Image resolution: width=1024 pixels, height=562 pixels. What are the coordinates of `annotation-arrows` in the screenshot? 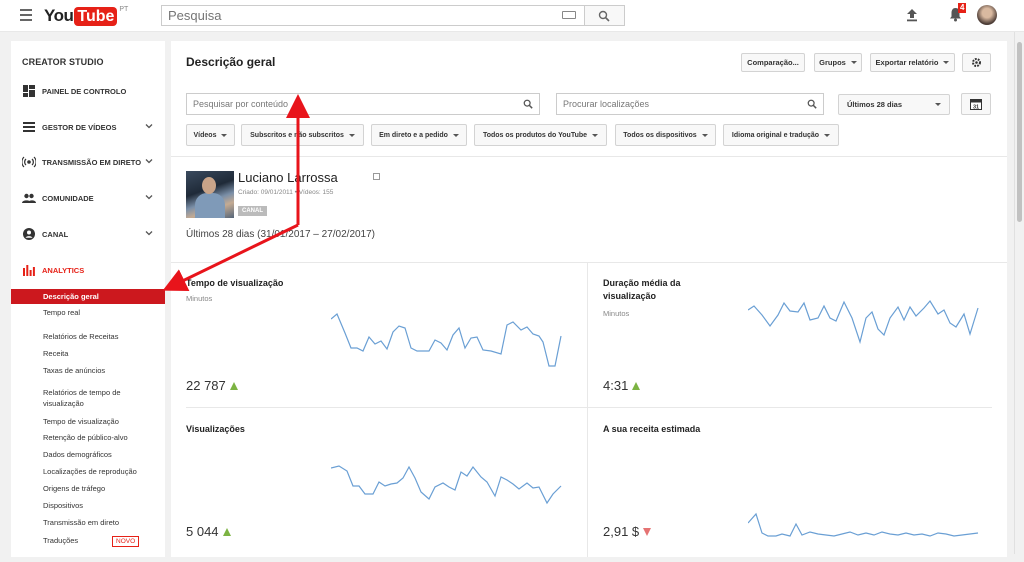 It's located at (236, 192).